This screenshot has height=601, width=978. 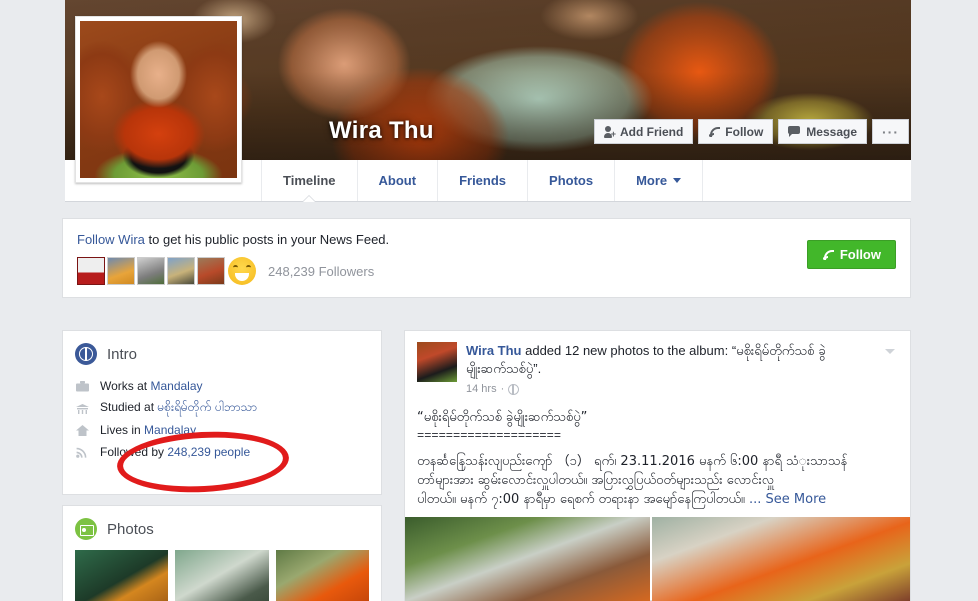 What do you see at coordinates (651, 131) in the screenshot?
I see `add-friend-label: Add Friend` at bounding box center [651, 131].